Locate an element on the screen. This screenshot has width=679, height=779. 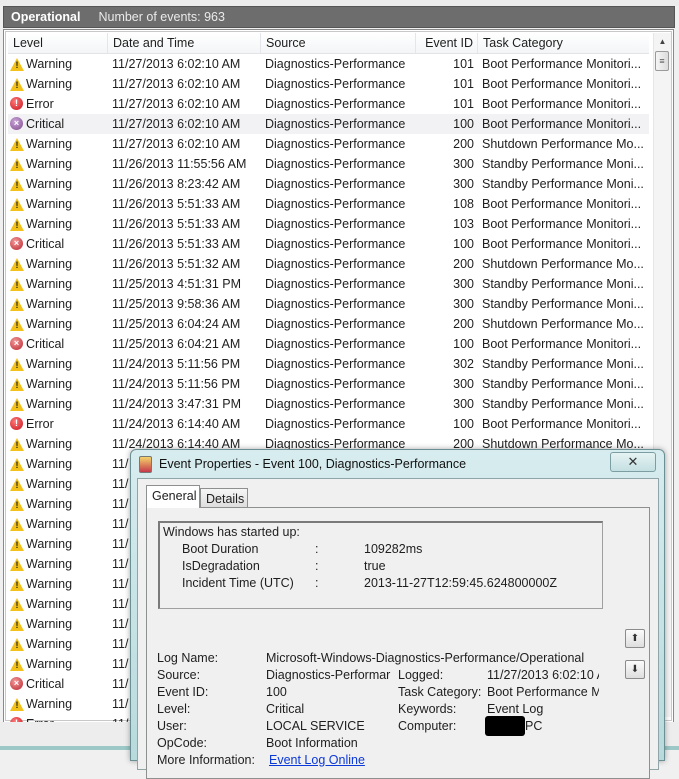
level-cell: !Error is located at coordinates (60, 424).